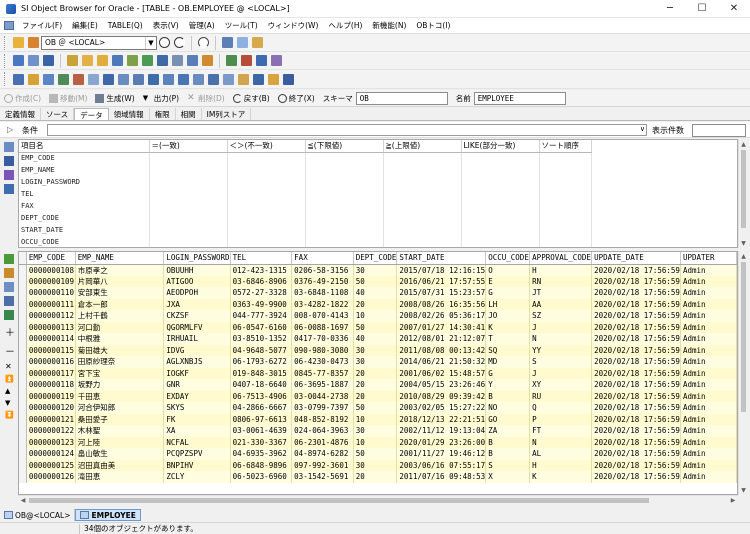 This screenshot has width=750, height=534. What do you see at coordinates (322, 270) in the screenshot?
I see `table-cell: 0206-58-3156` at bounding box center [322, 270].